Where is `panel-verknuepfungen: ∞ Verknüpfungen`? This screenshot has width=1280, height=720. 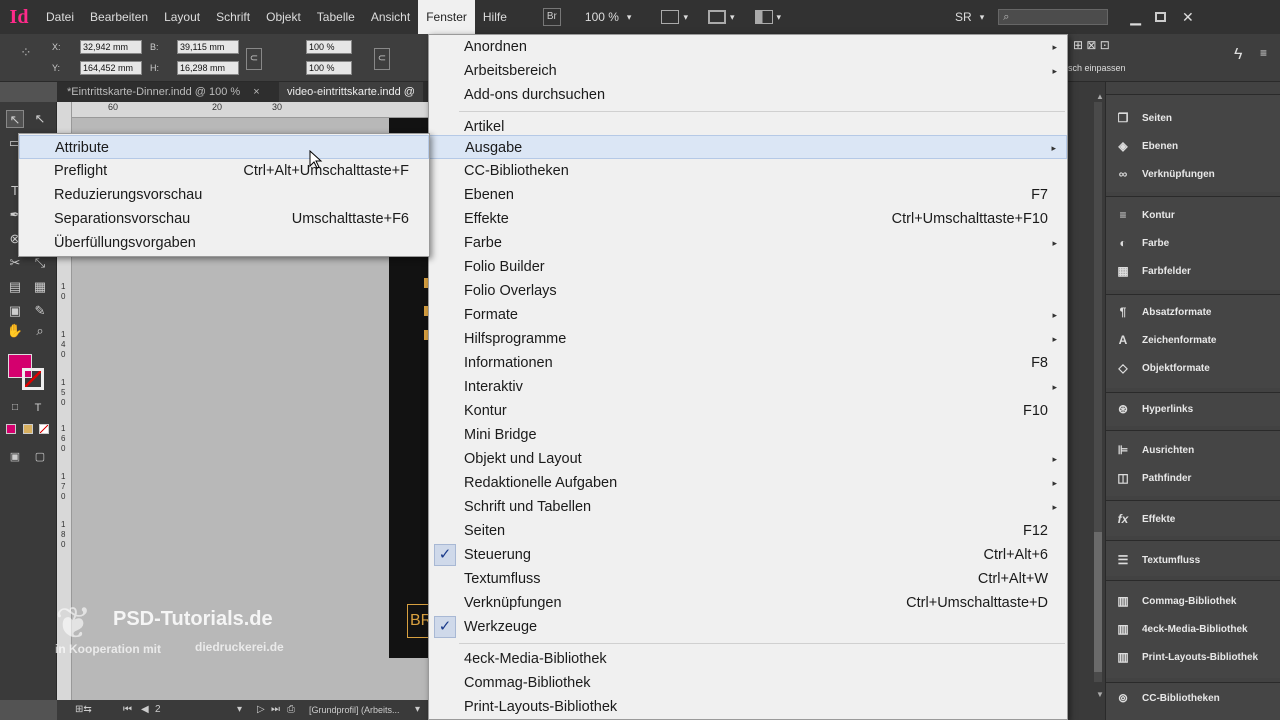
panel-verknuepfungen: ∞ Verknüpfungen is located at coordinates (1195, 174).